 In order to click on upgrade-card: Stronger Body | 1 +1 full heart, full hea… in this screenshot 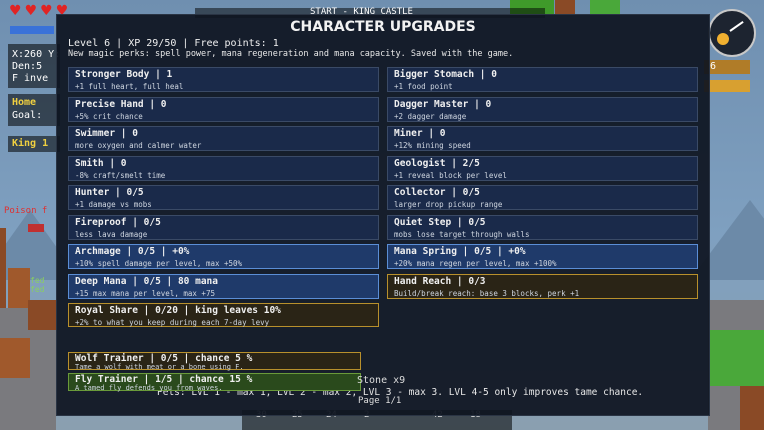, I will do `click(223, 79)`.